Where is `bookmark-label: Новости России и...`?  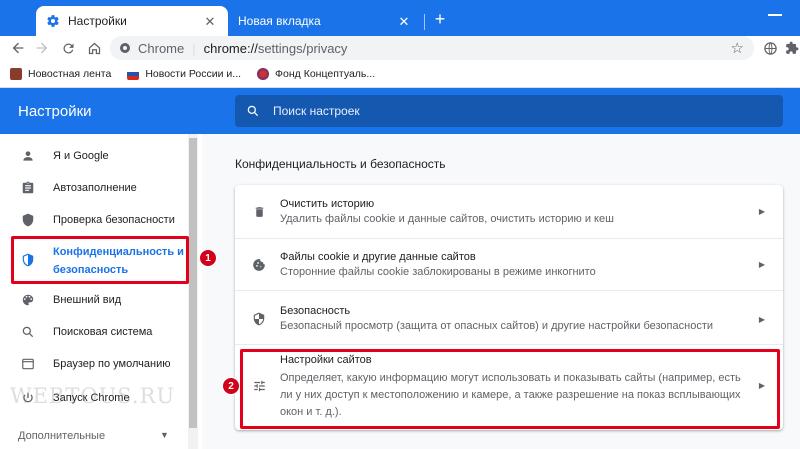
bookmark-label: Новости России и... is located at coordinates (193, 73).